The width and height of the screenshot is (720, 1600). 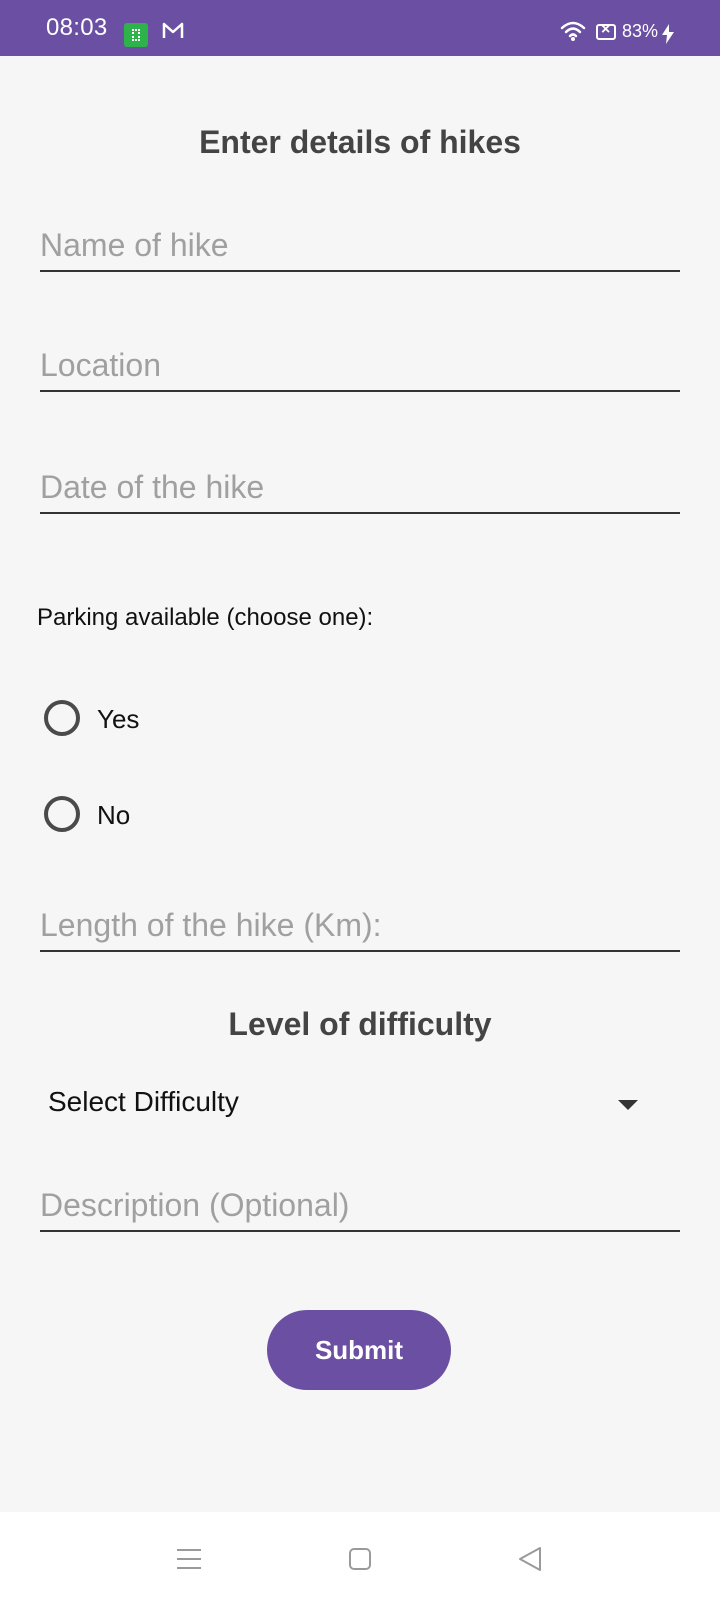 I want to click on parking-label: Parking available (choose one):, so click(x=205, y=617).